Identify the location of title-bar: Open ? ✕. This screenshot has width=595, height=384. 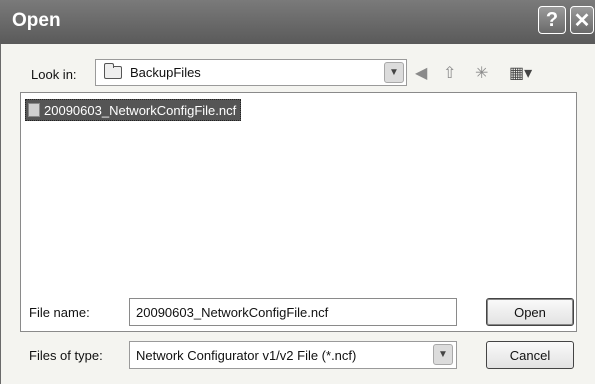
(297, 22).